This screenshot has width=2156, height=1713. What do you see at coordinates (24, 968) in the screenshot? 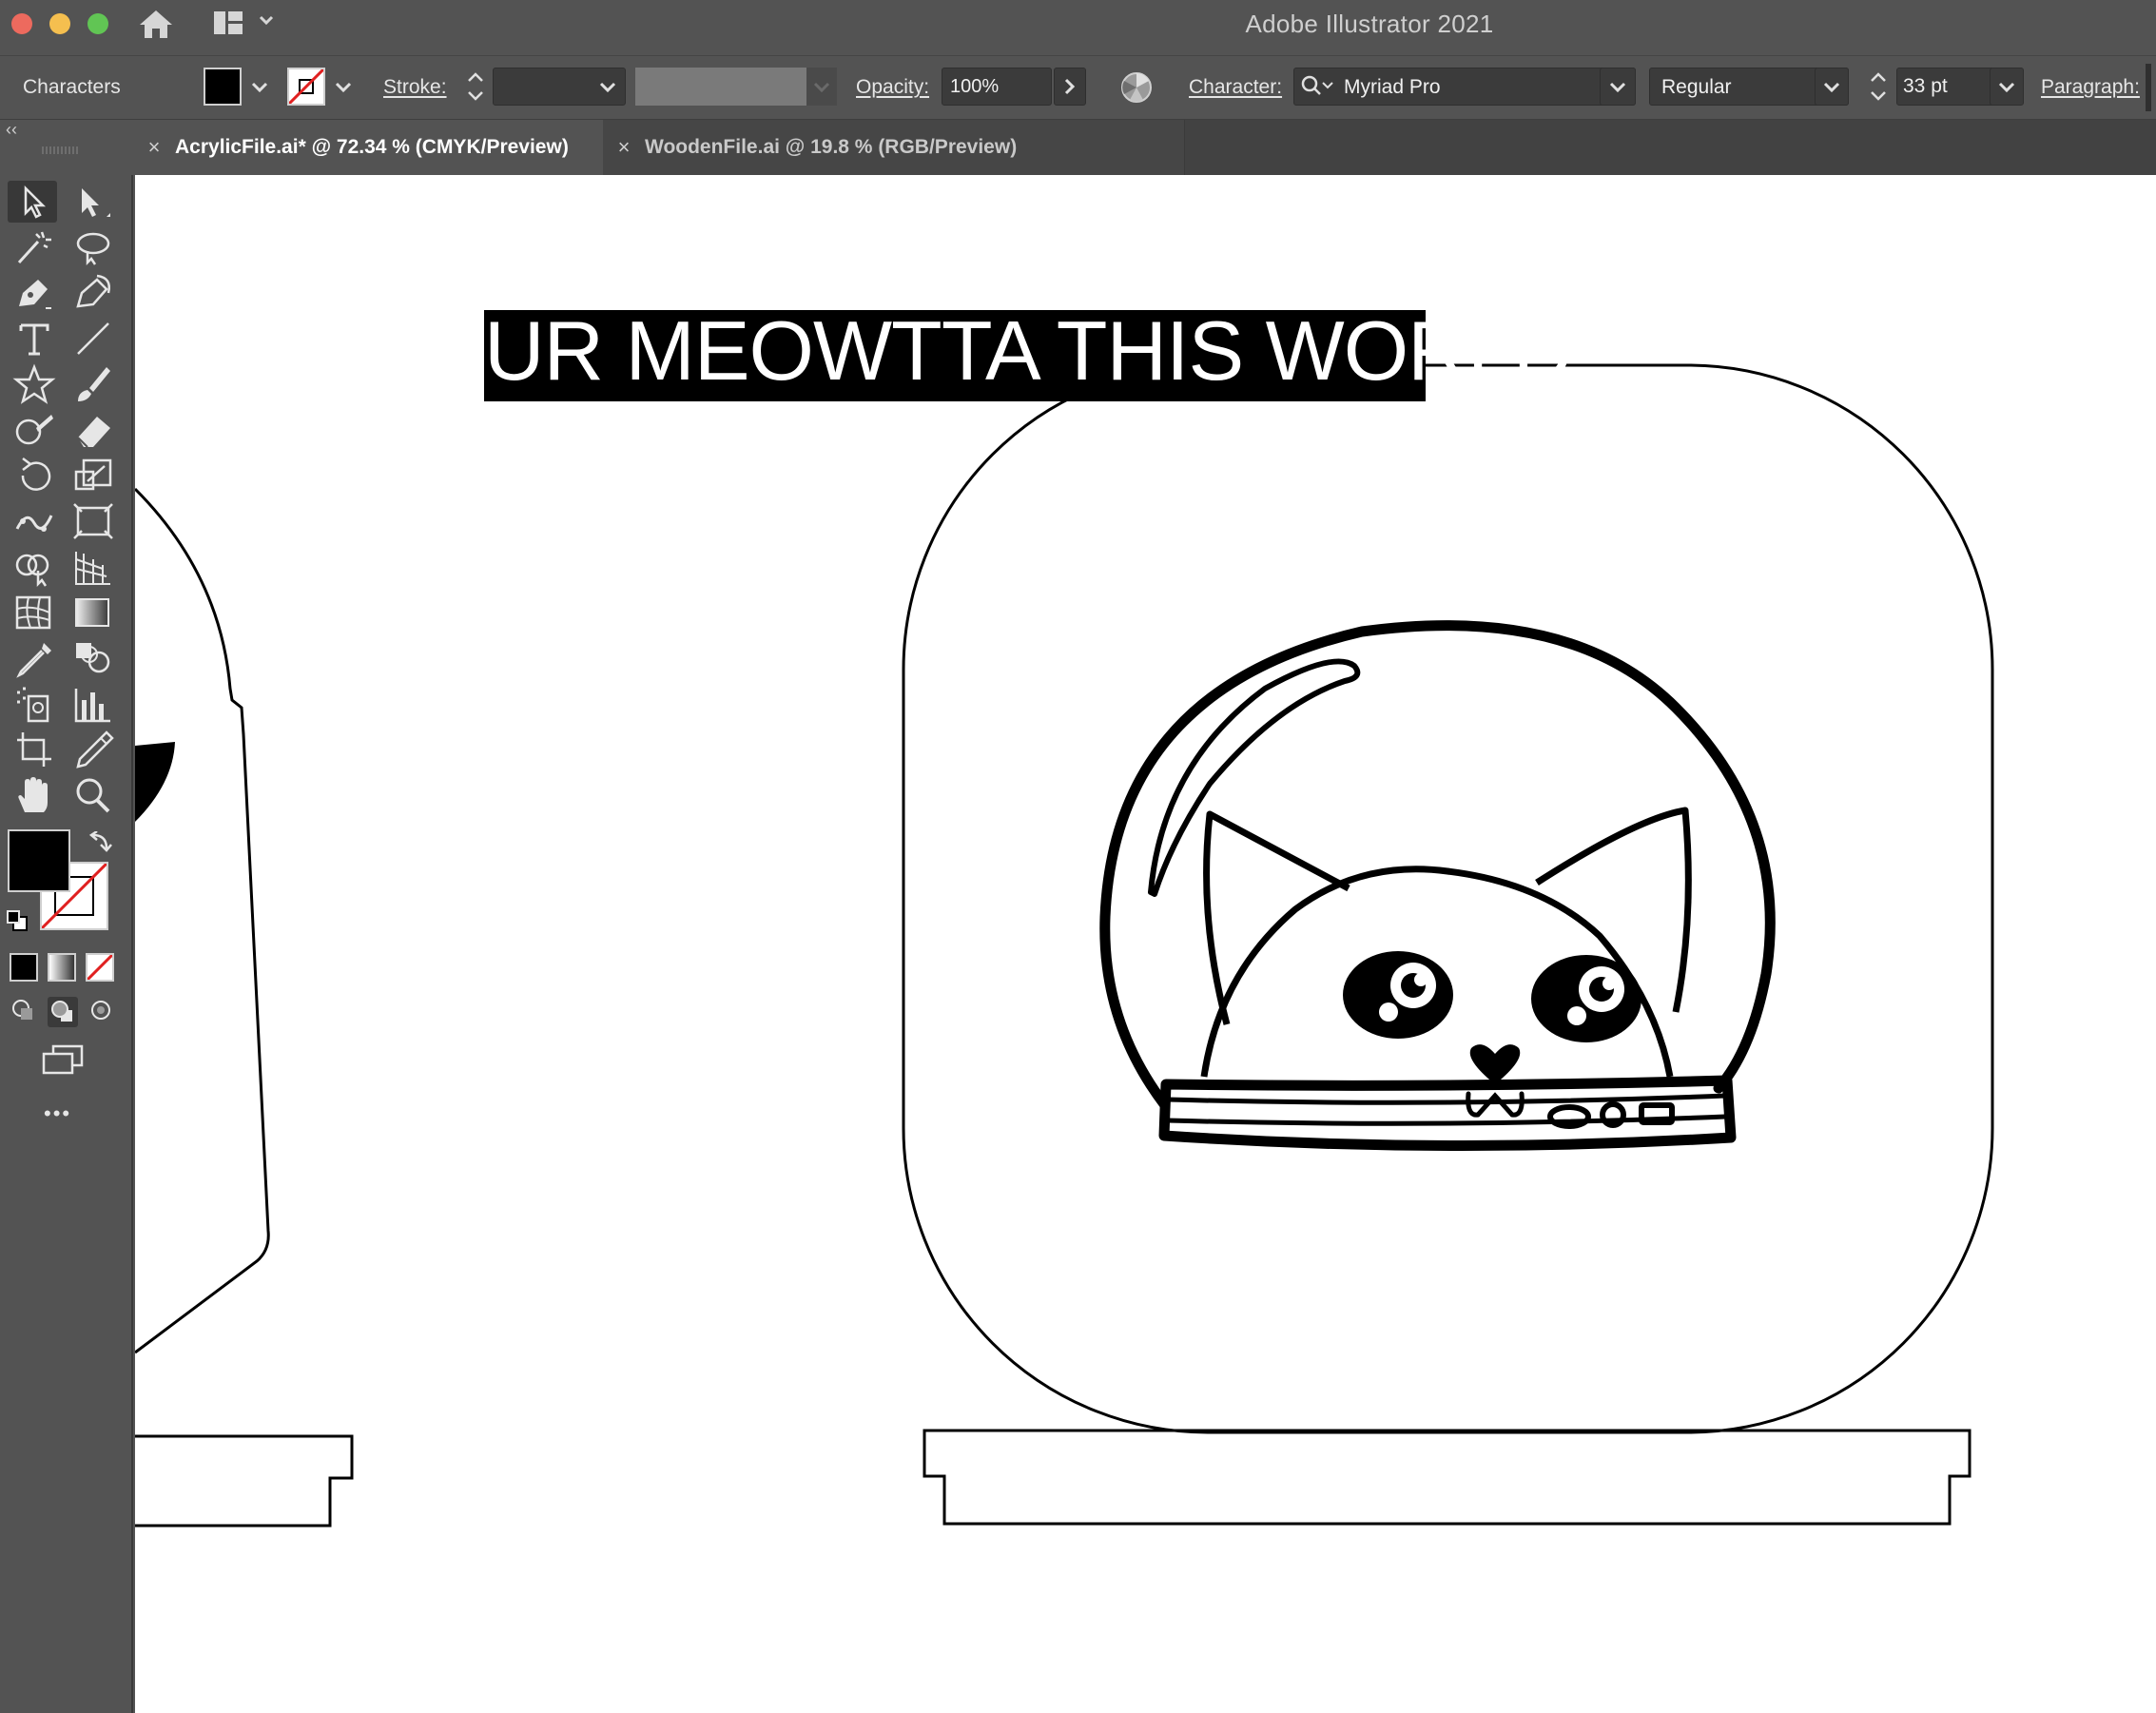
I see `color-mode-button` at bounding box center [24, 968].